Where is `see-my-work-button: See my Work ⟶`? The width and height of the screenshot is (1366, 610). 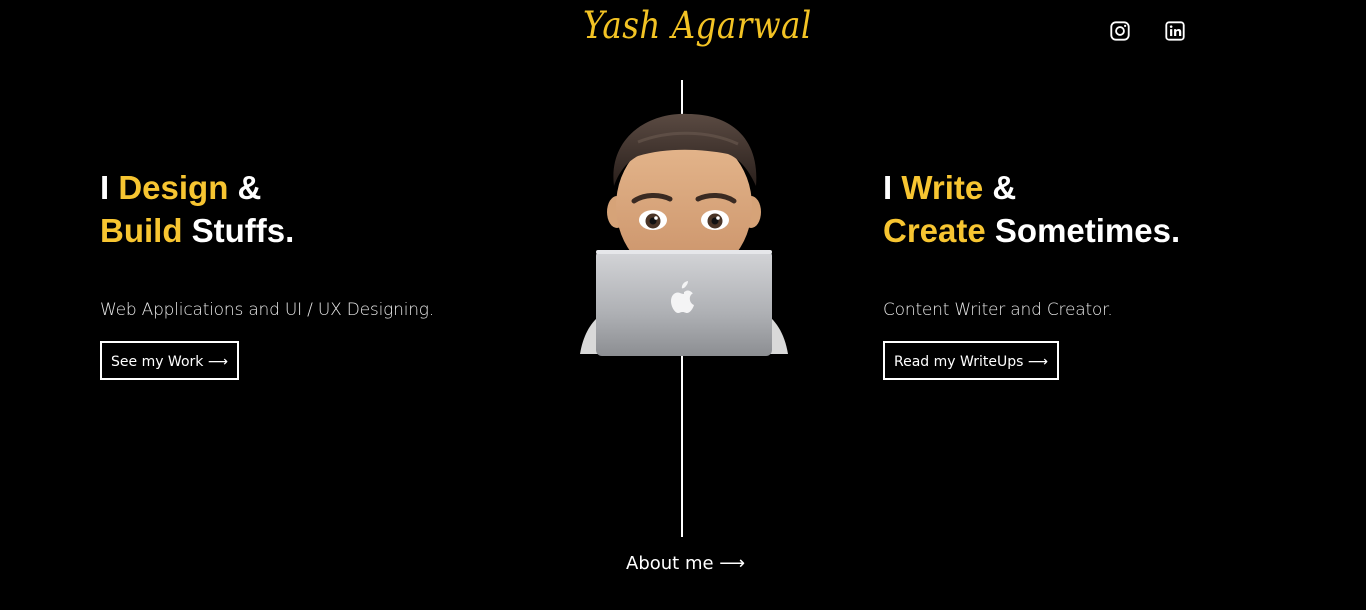
see-my-work-button: See my Work ⟶ is located at coordinates (169, 360).